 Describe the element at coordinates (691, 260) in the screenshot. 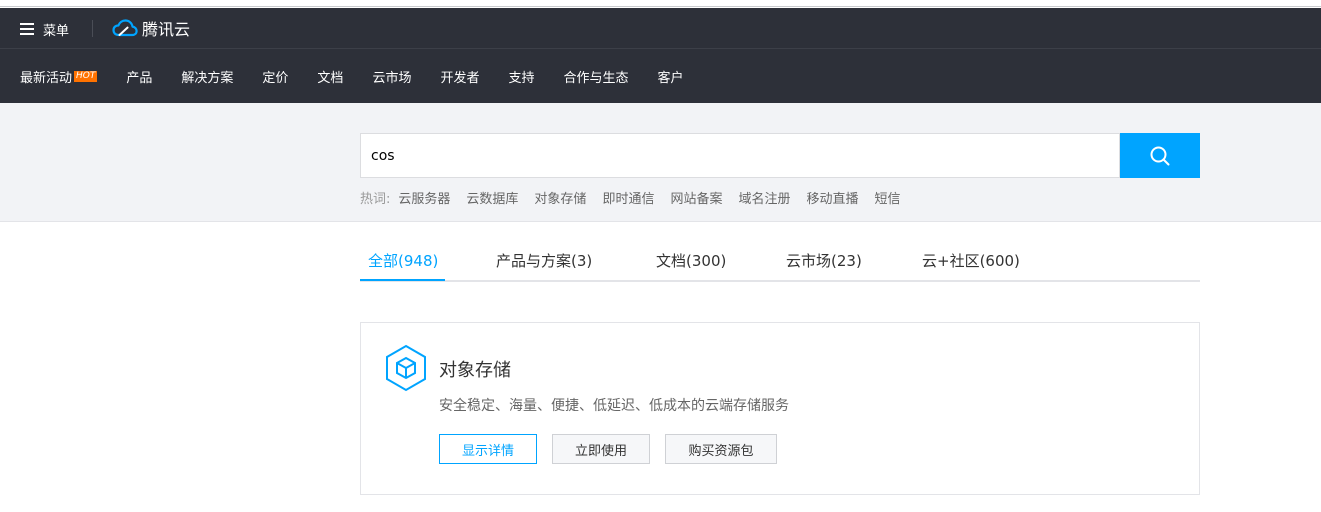

I see `tab-docs: 文档(300)` at that location.